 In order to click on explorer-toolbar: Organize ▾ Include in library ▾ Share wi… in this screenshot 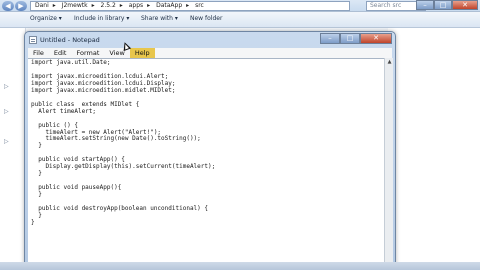, I will do `click(240, 20)`.